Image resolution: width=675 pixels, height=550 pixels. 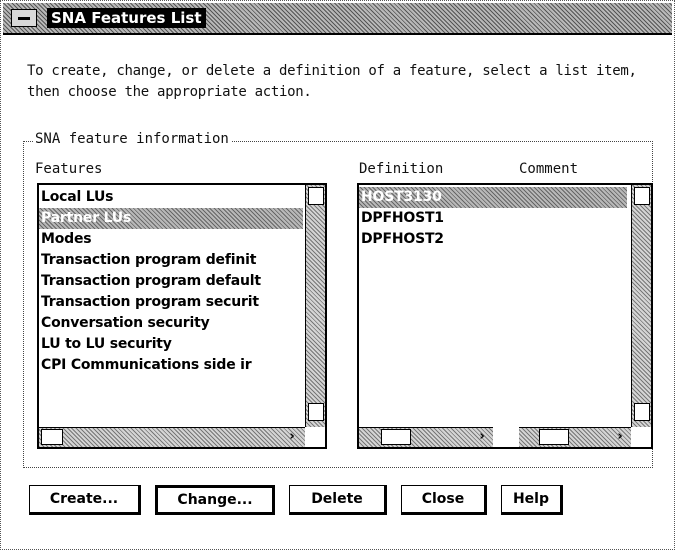 What do you see at coordinates (126, 18) in the screenshot?
I see `window-title: SNA Features List` at bounding box center [126, 18].